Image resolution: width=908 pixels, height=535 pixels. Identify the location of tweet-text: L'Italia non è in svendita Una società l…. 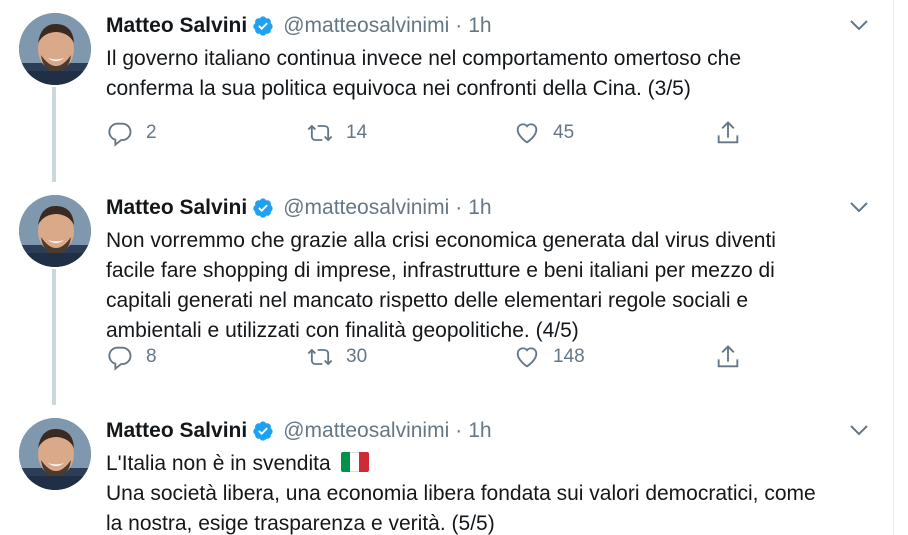
(491, 492).